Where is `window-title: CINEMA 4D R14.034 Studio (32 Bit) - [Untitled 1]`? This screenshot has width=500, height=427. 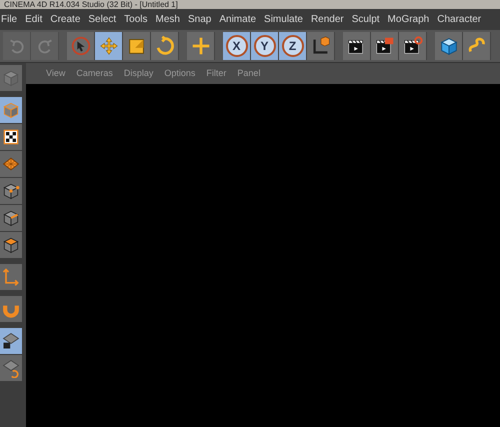 window-title: CINEMA 4D R14.034 Studio (32 Bit) - [Untitled 1] is located at coordinates (91, 4).